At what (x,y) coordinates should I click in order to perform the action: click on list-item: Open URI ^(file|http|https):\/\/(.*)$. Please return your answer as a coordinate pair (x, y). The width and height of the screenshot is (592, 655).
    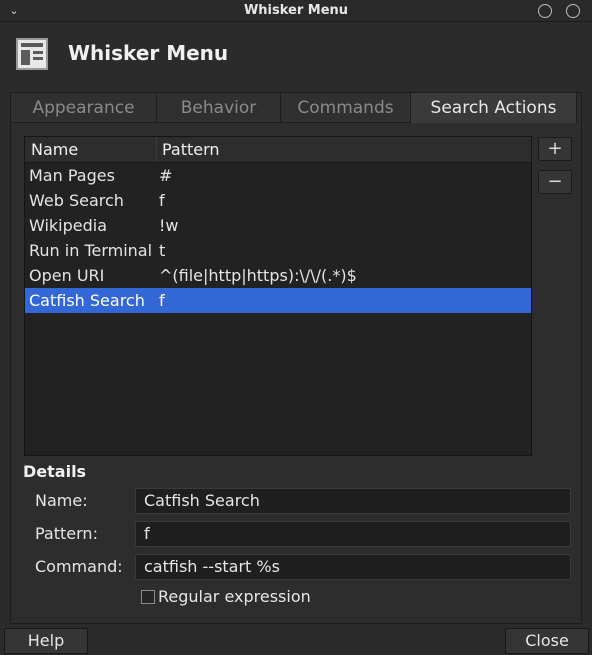
    Looking at the image, I should click on (278, 275).